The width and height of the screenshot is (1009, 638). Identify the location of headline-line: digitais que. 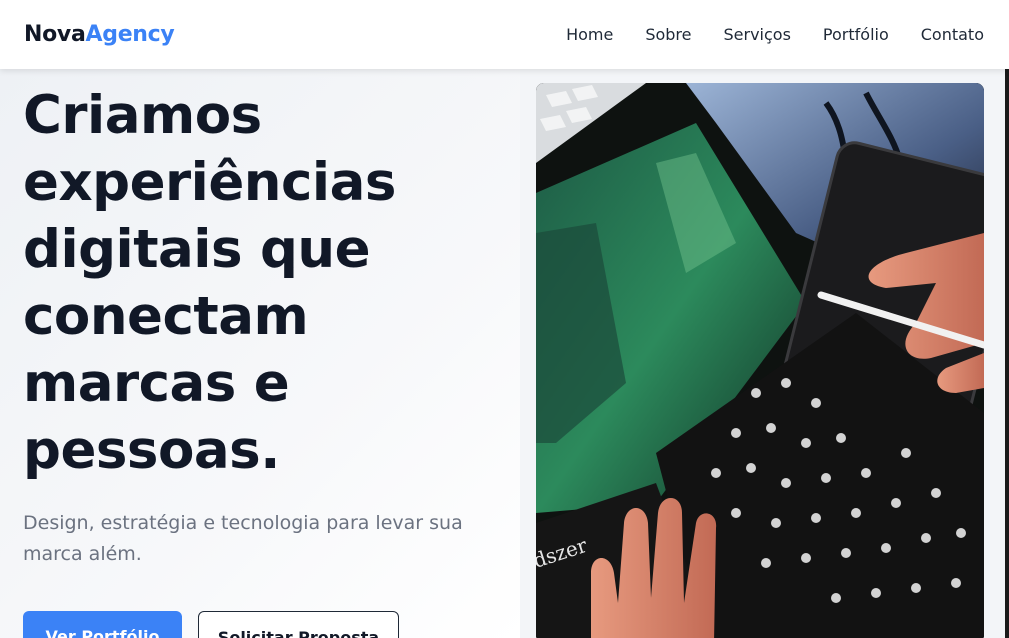
(197, 249).